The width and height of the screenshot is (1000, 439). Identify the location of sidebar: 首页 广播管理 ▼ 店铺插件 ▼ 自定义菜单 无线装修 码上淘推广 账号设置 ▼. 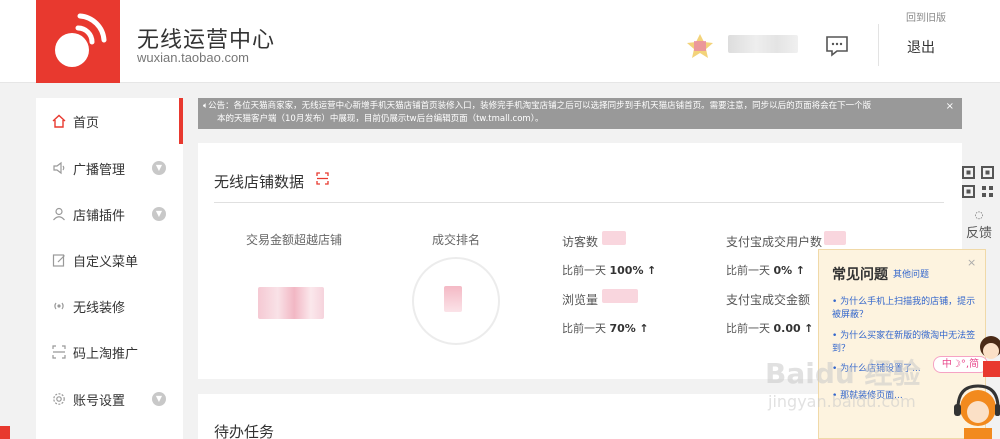
(109, 268).